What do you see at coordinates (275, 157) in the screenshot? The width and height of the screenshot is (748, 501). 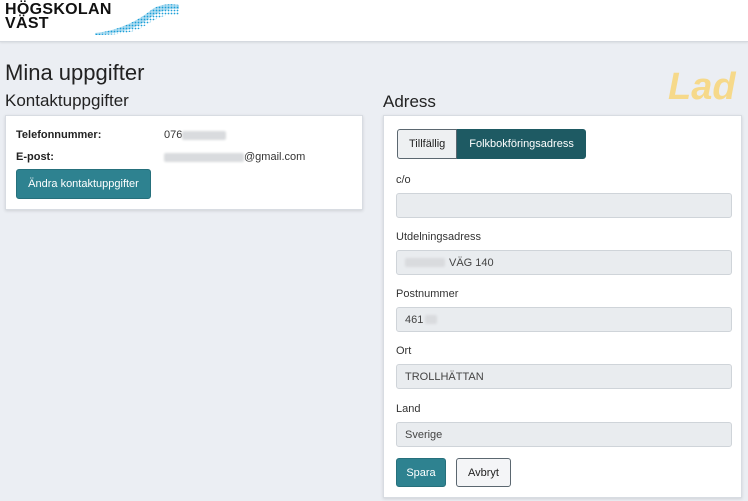 I see `email-value-visible: @gmail.com` at bounding box center [275, 157].